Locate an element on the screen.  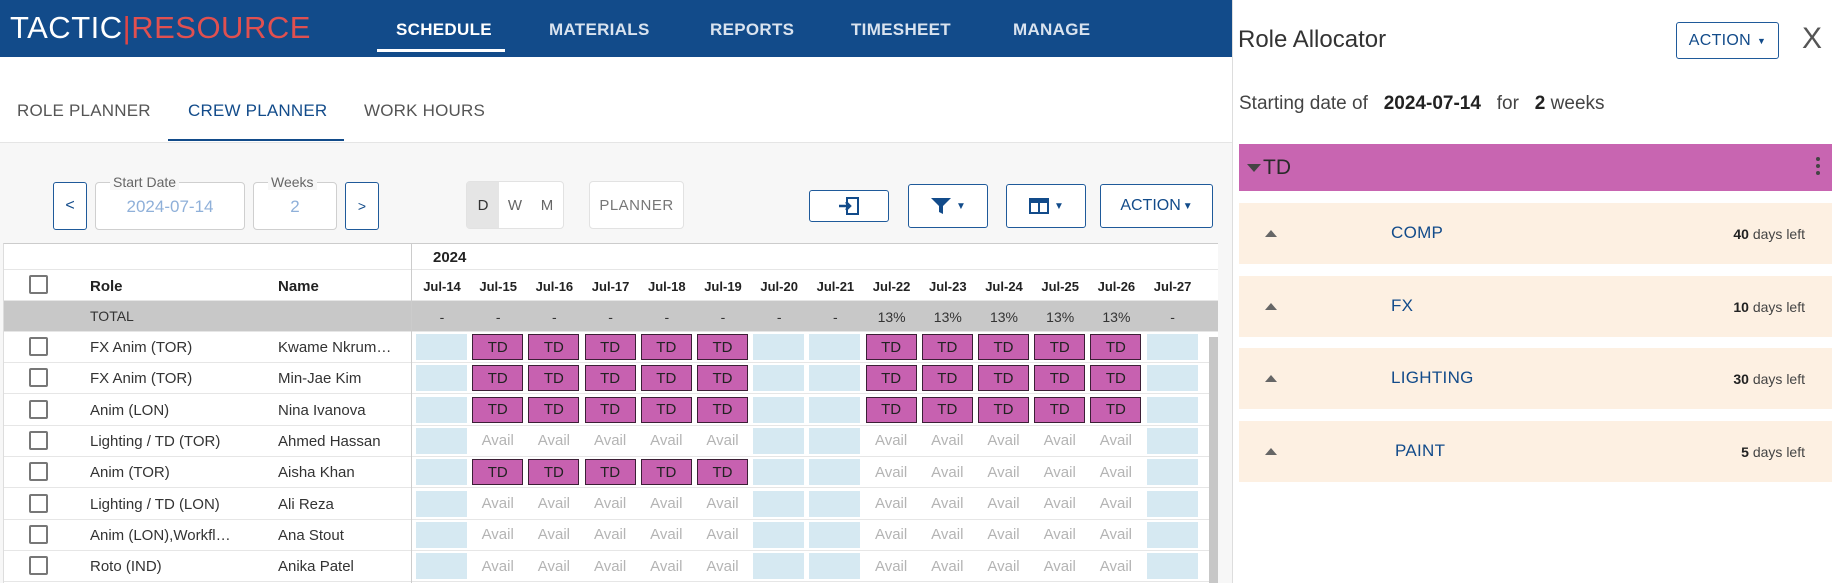
role-card: COMP 40 days left is located at coordinates (1535, 233).